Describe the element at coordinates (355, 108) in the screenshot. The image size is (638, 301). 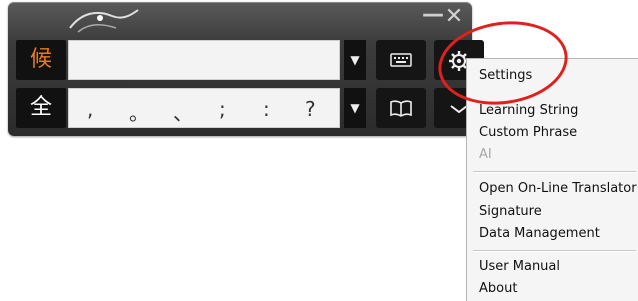
I see `punctuation-dropdown-button: ▼` at that location.